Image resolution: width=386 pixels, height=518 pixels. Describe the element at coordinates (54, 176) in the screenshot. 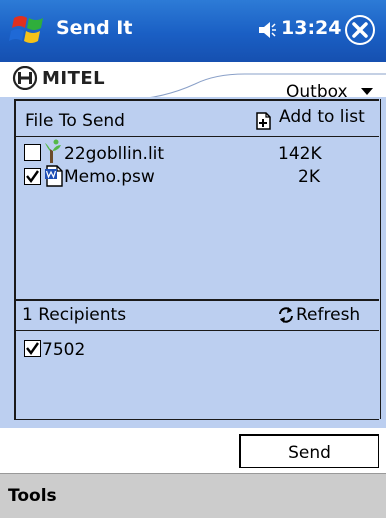

I see `word-doc-icon` at that location.